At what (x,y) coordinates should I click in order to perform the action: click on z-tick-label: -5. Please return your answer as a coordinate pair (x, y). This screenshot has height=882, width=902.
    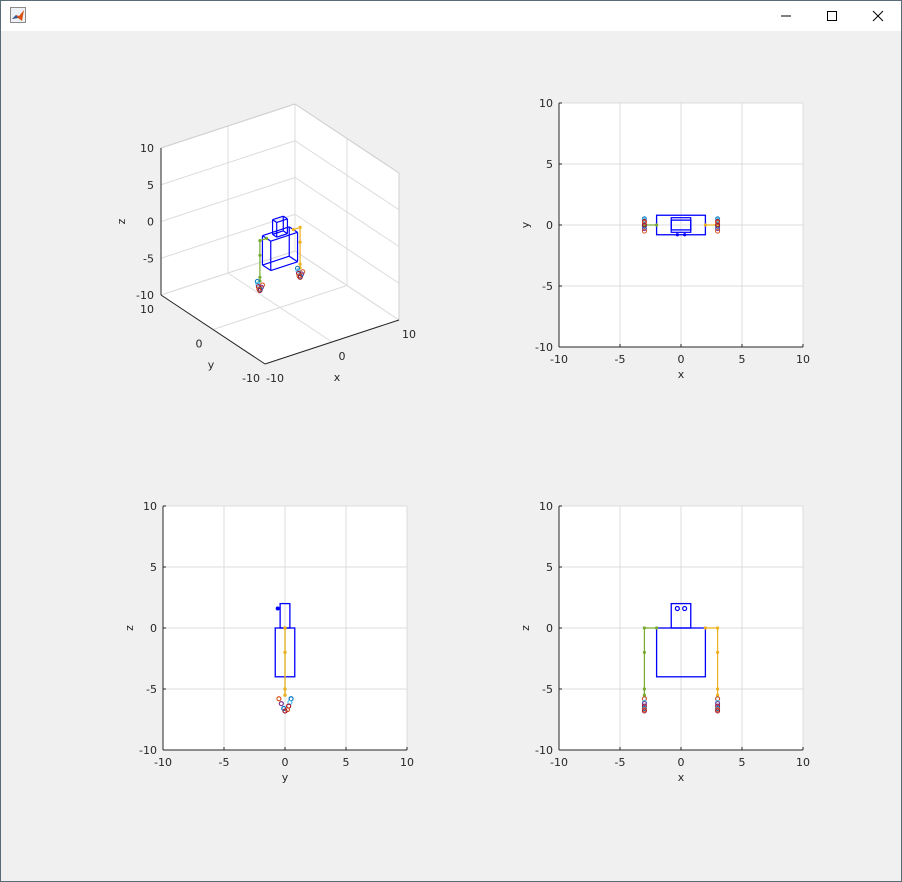
    Looking at the image, I should click on (148, 258).